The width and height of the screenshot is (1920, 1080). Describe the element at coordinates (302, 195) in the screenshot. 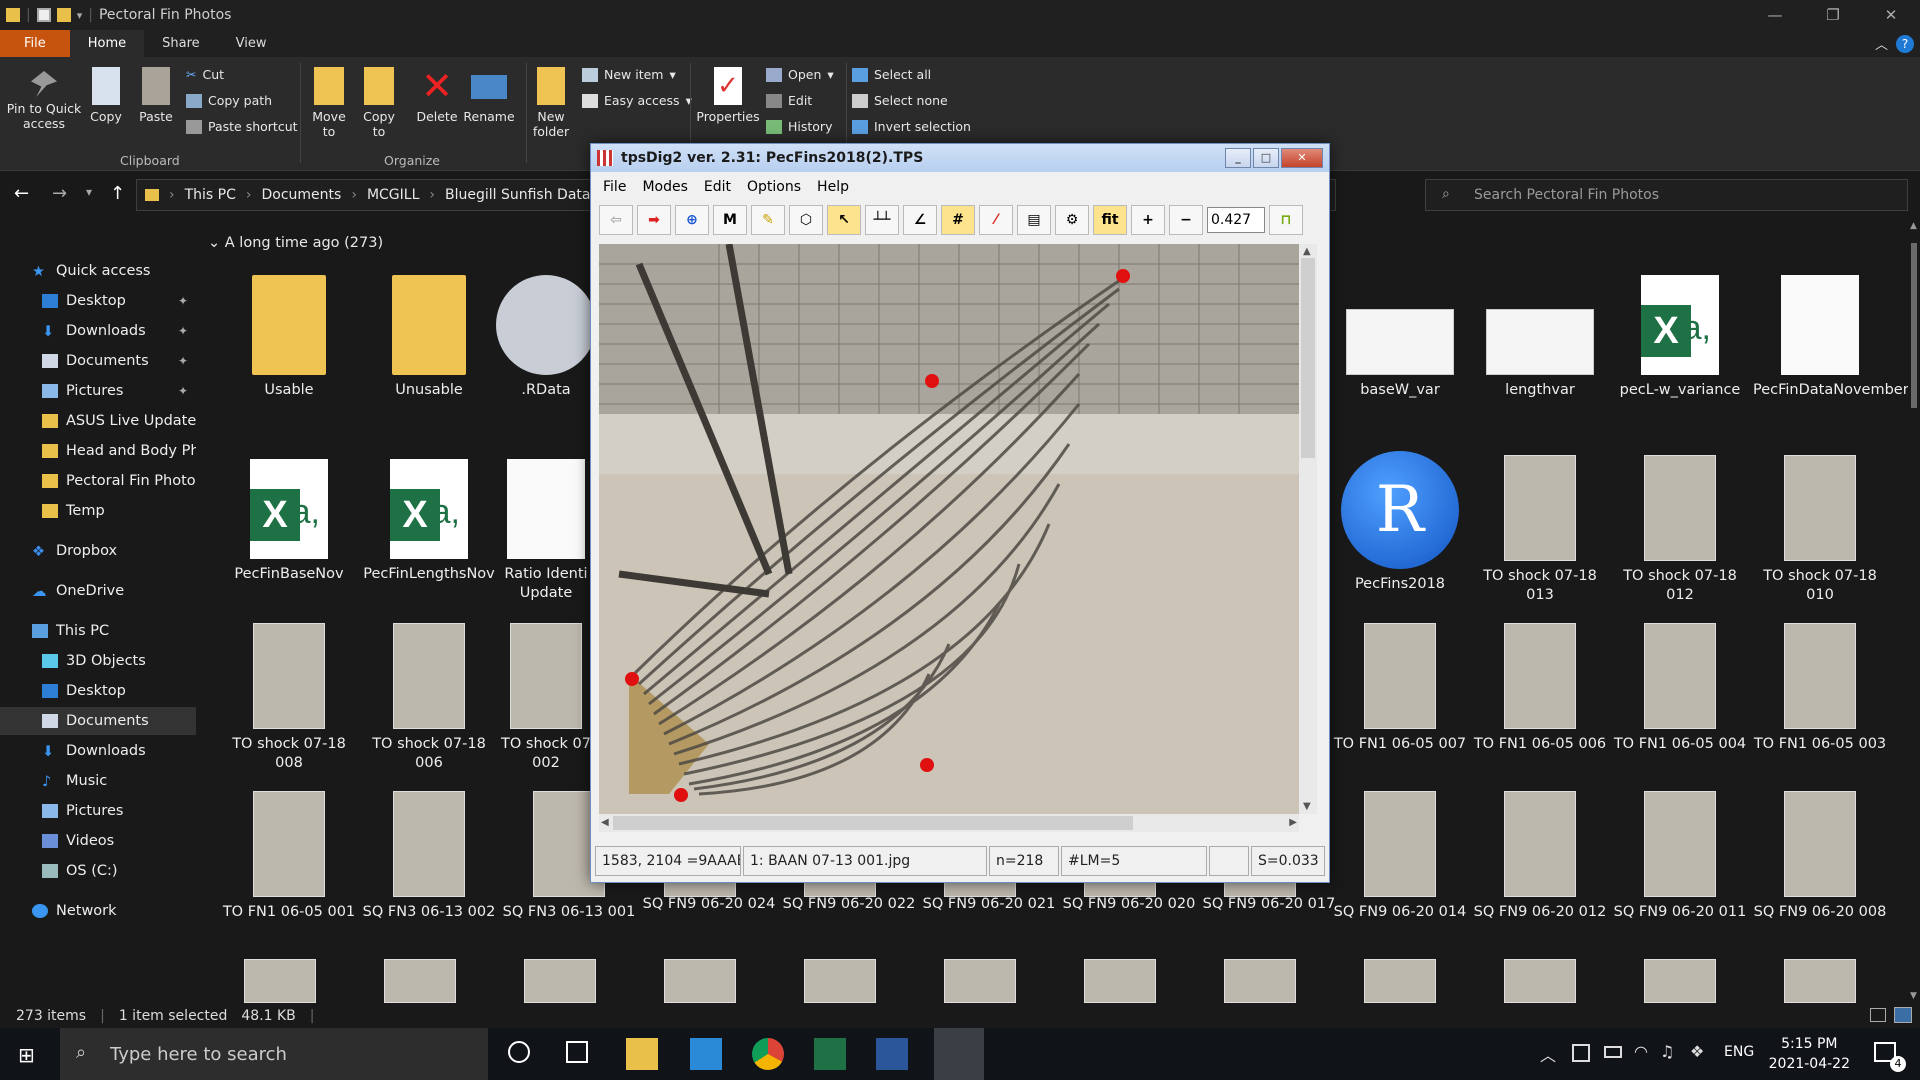

I see `breadcrumb-documents: Documents` at that location.